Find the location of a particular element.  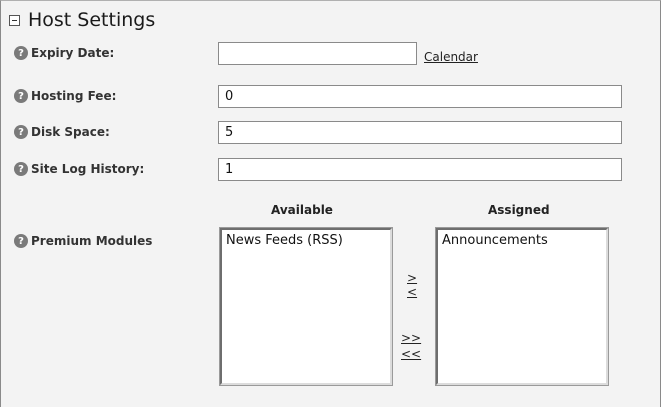

move-all-right-button: >> is located at coordinates (411, 338).